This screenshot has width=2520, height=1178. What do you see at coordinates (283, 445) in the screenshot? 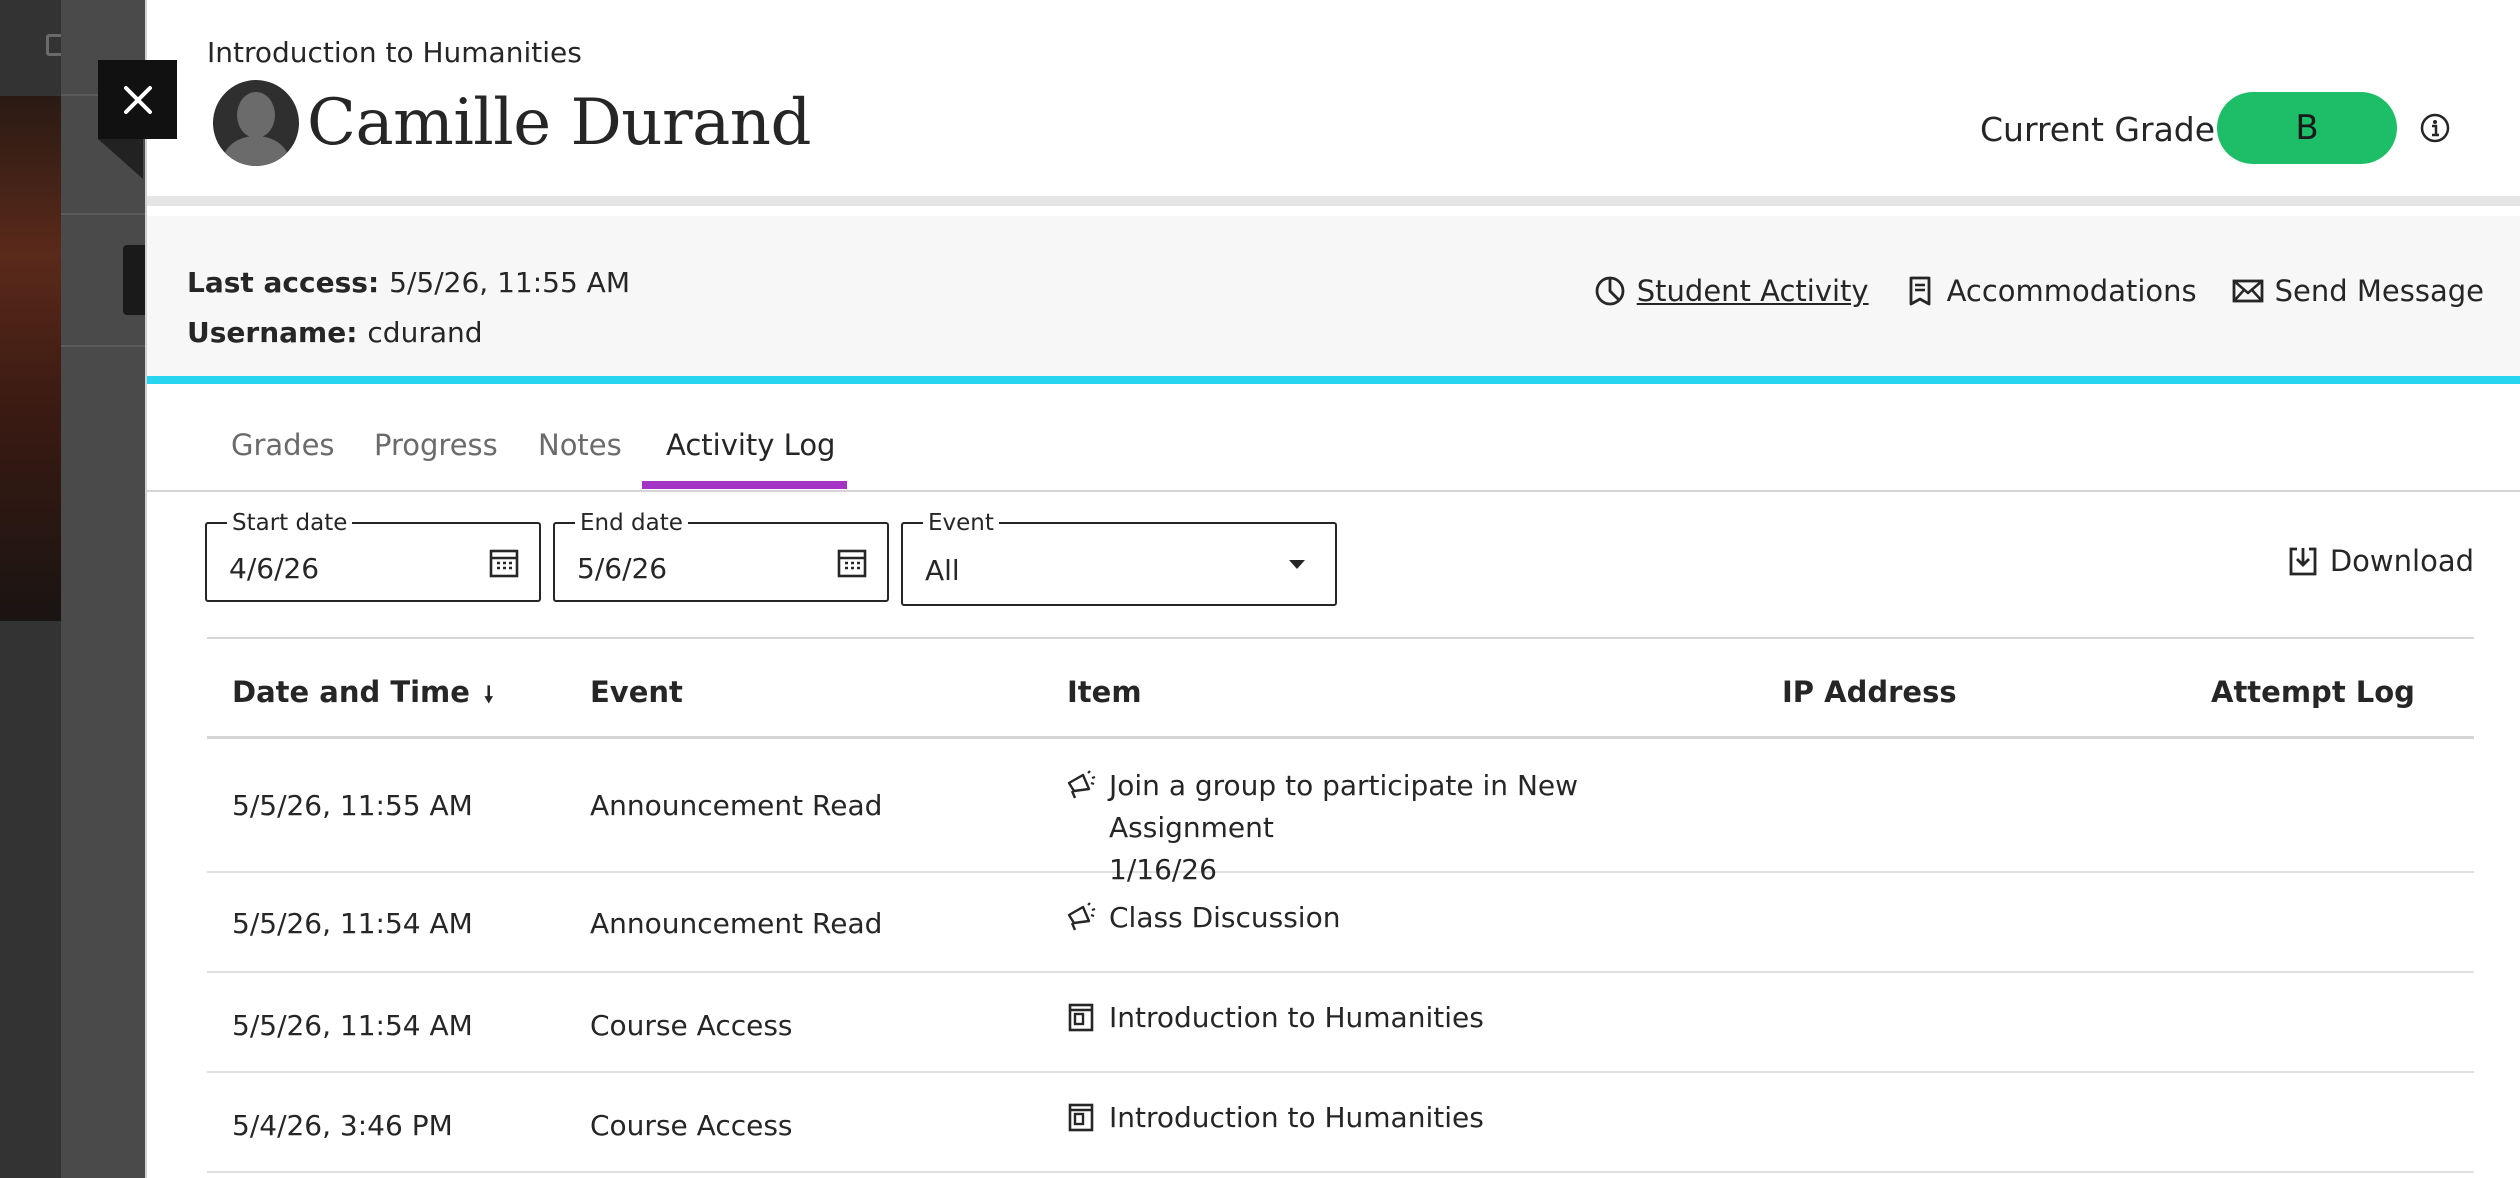
I see `tab-grades: Grades` at bounding box center [283, 445].